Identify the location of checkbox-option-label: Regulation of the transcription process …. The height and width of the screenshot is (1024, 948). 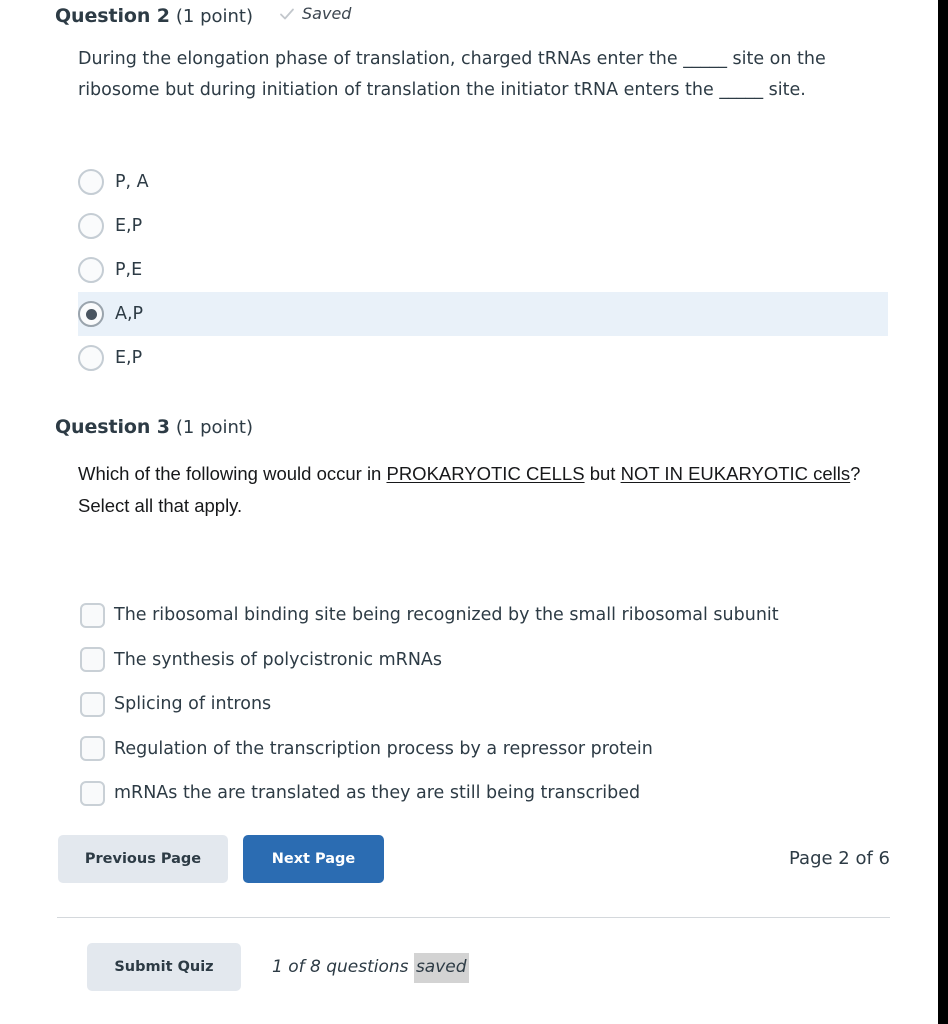
(383, 748).